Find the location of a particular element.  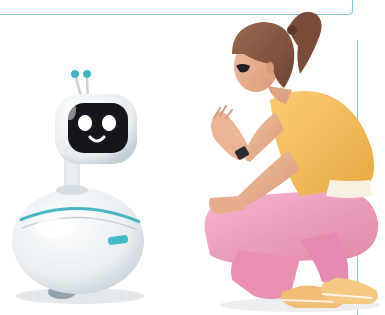

robot-screen is located at coordinates (98, 128).